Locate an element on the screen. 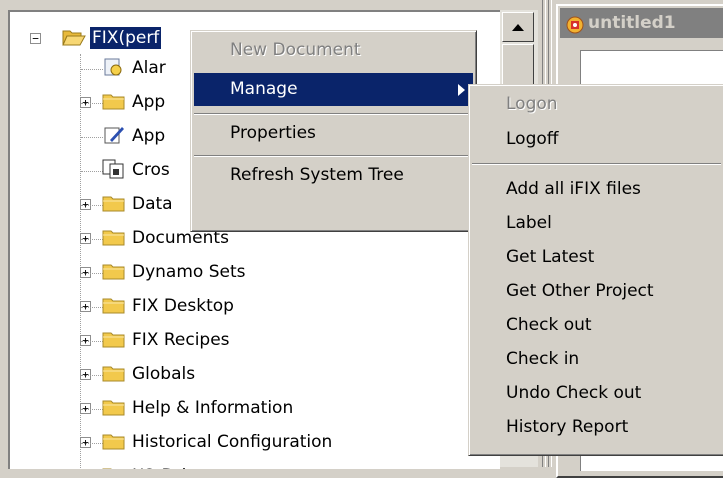  submenu-item-logoff: Logoff is located at coordinates (596, 139).